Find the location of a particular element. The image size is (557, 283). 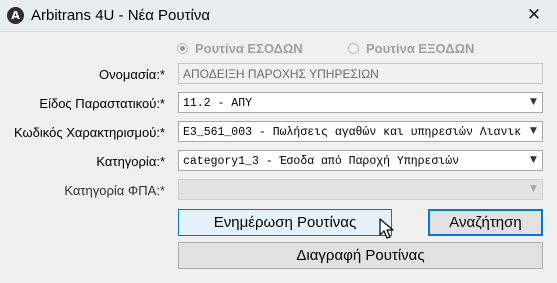

delete-routine-button-label: Διαγραφή Ρουτίνας is located at coordinates (360, 255).